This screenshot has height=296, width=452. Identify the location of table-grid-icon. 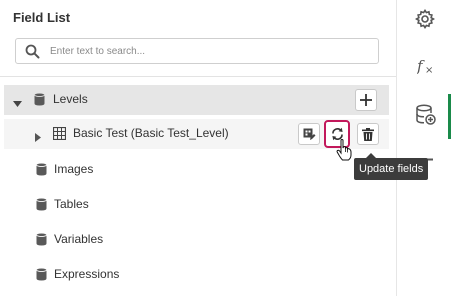
(59, 135).